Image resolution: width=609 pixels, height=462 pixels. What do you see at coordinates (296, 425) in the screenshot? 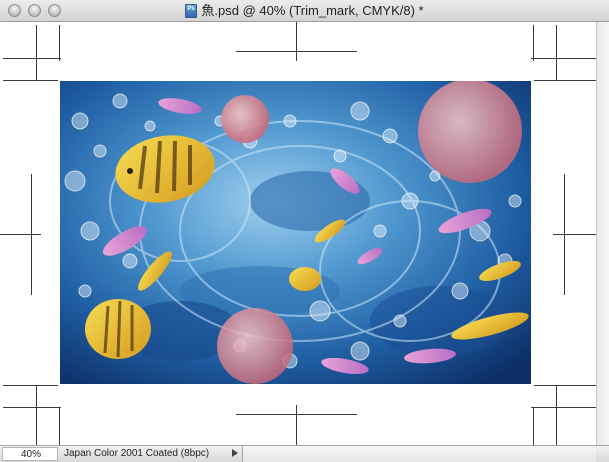
I see `trim-mark-bottom-center-vertical` at bounding box center [296, 425].